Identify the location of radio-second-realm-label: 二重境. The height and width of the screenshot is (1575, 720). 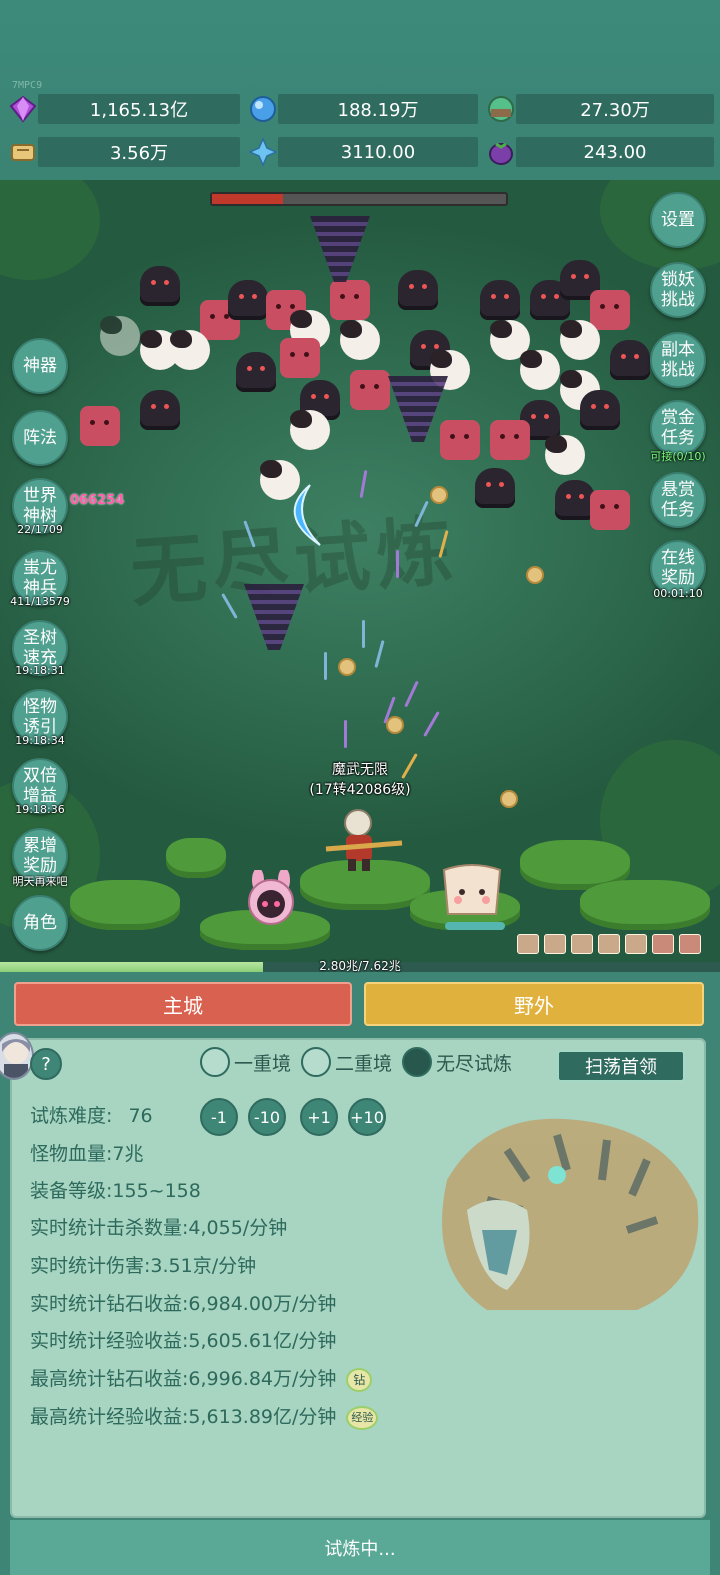
(364, 1063).